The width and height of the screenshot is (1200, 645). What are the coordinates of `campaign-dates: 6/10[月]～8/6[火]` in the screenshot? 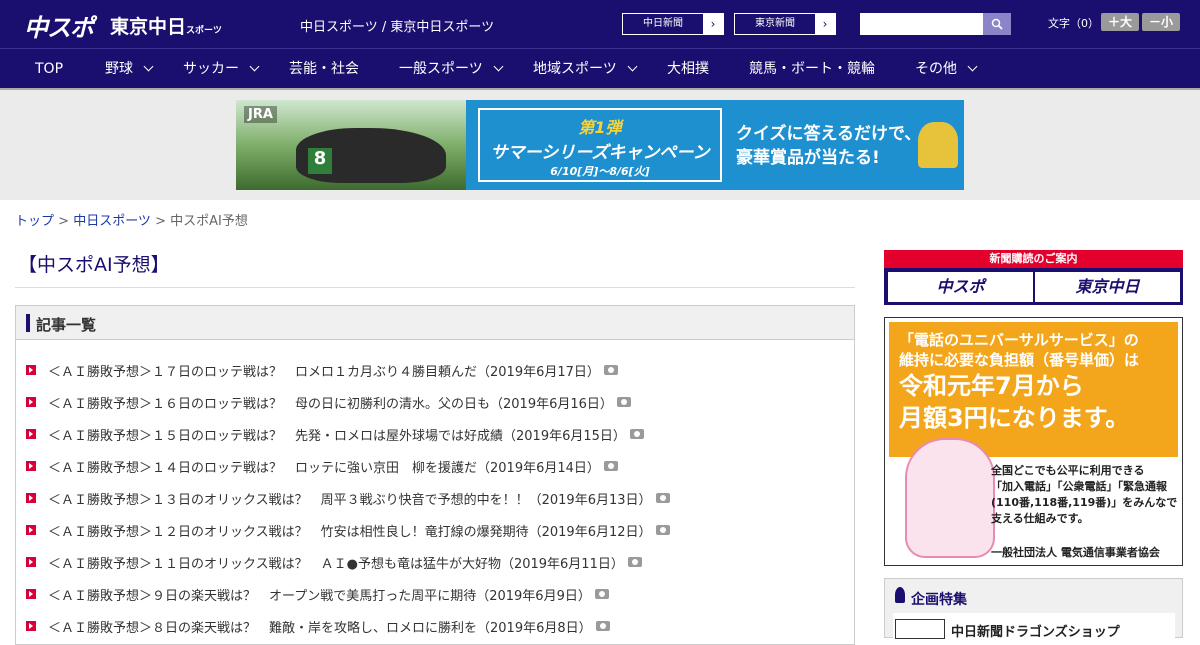 It's located at (600, 171).